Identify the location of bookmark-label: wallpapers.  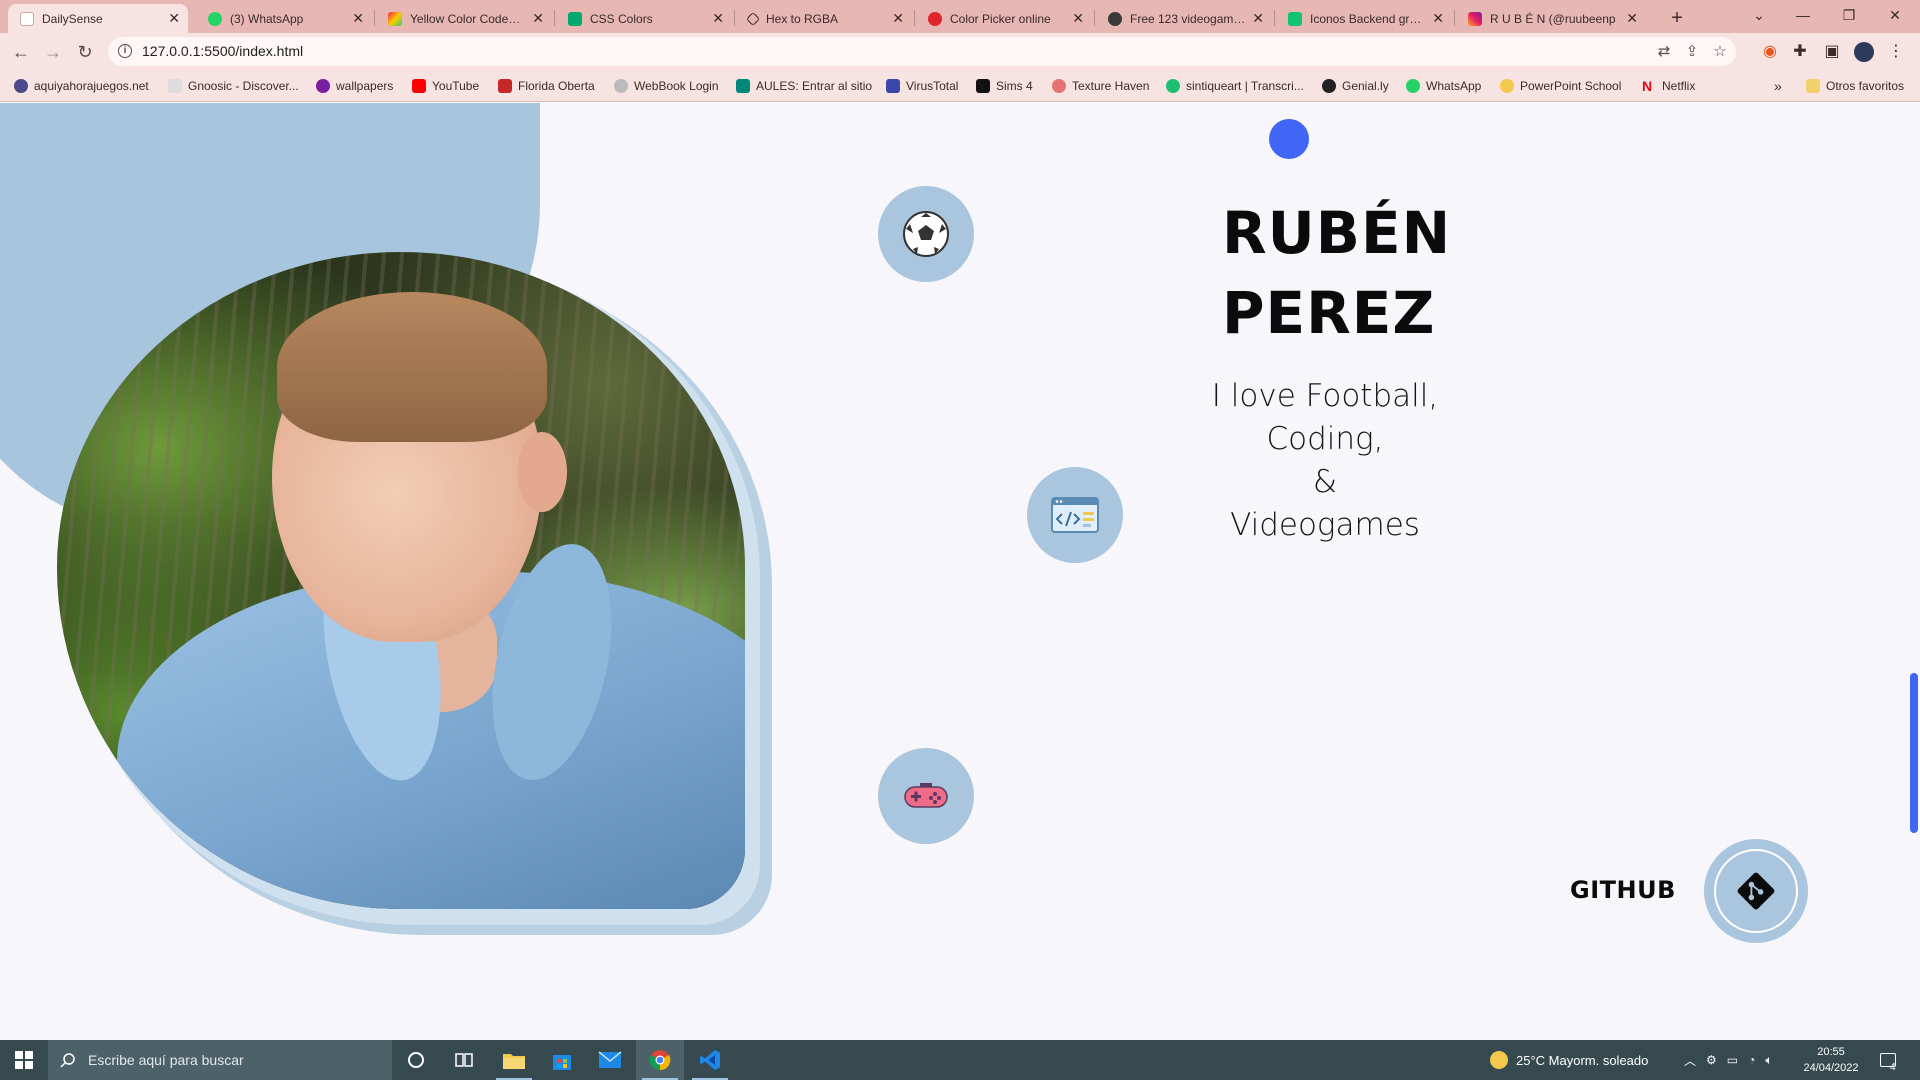
(365, 86).